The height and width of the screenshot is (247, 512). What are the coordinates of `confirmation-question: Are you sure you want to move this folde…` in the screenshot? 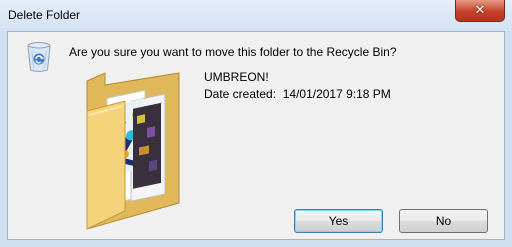 It's located at (233, 52).